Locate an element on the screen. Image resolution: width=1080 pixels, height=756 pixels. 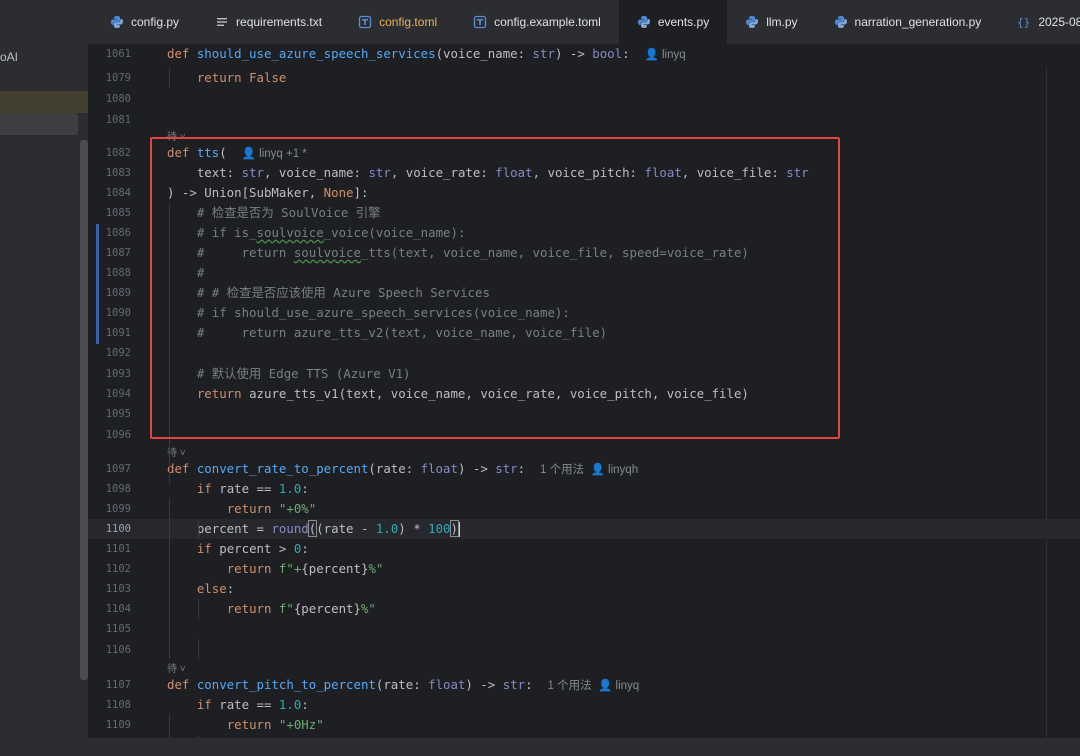
code-line: 1079 return False is located at coordinates (584, 78).